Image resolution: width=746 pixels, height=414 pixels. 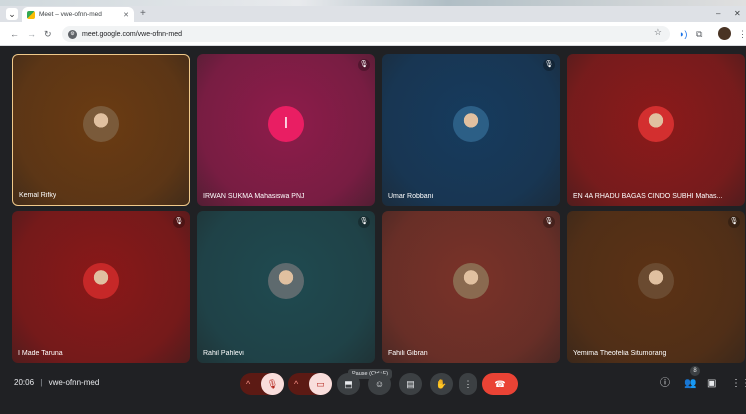 I want to click on browser-menu-icon: ⋮, so click(x=742, y=34).